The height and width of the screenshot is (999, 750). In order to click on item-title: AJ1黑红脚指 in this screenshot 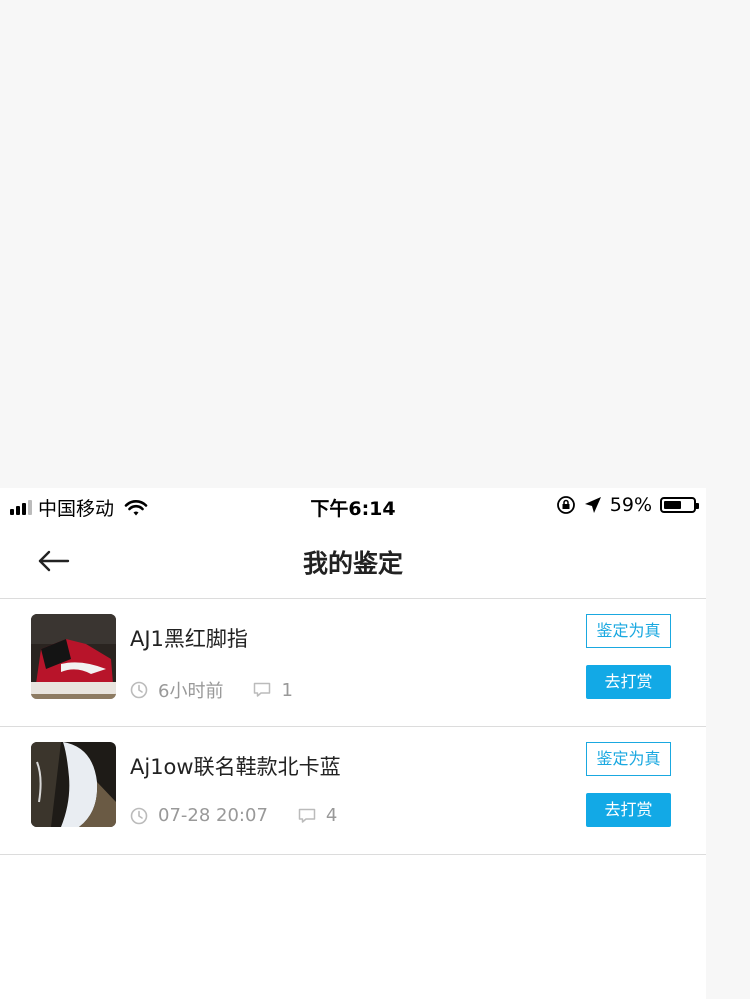, I will do `click(189, 638)`.